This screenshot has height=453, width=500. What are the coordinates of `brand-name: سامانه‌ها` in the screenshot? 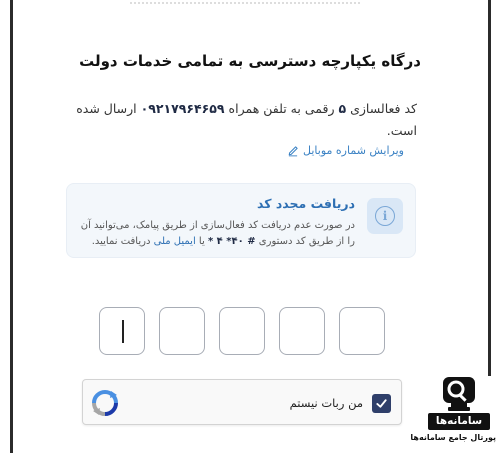 It's located at (459, 421).